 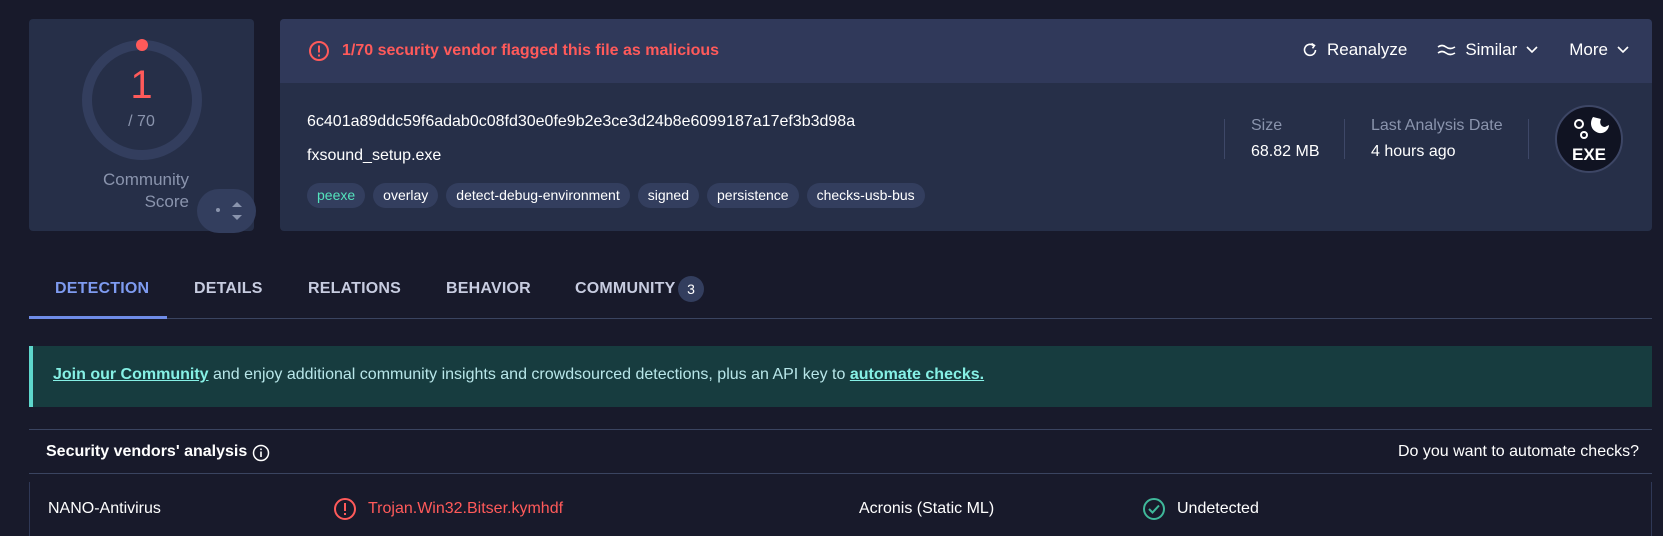 I want to click on refresh-icon, so click(x=1310, y=49).